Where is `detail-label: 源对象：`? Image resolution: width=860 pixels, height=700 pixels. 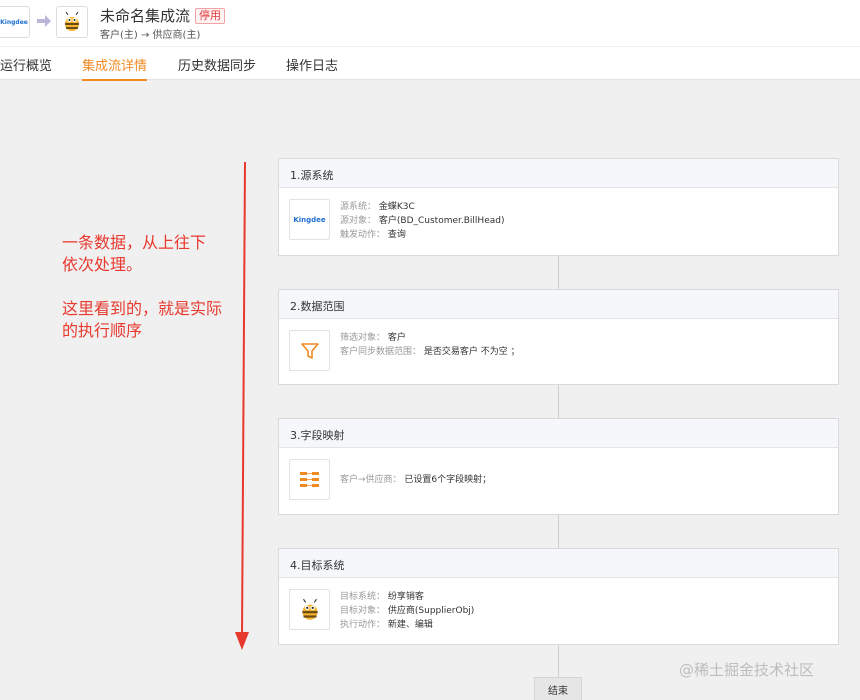
detail-label: 源对象： is located at coordinates (358, 221).